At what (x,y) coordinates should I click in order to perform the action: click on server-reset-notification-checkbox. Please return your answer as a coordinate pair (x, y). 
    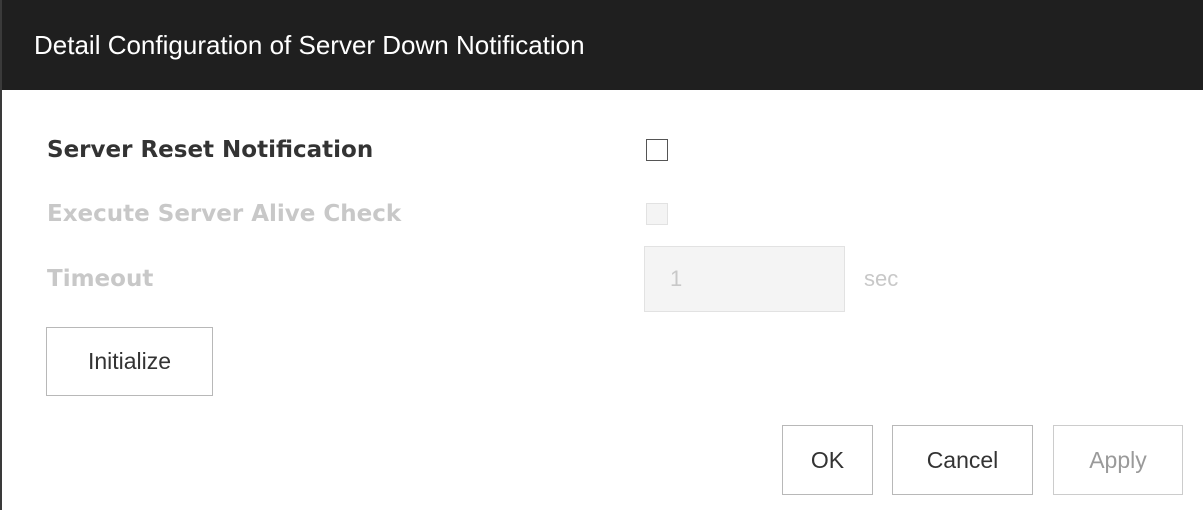
    Looking at the image, I should click on (657, 150).